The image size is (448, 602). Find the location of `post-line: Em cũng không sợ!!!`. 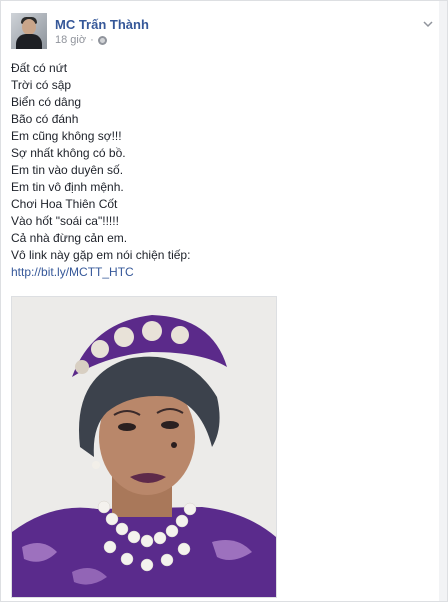

post-line: Em cũng không sợ!!! is located at coordinates (66, 136).